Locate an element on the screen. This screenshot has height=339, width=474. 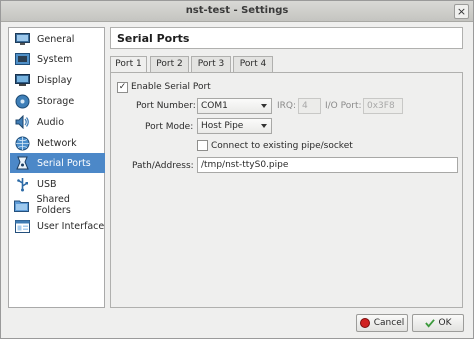
sidebar-item-storage: Storage is located at coordinates (57, 101).